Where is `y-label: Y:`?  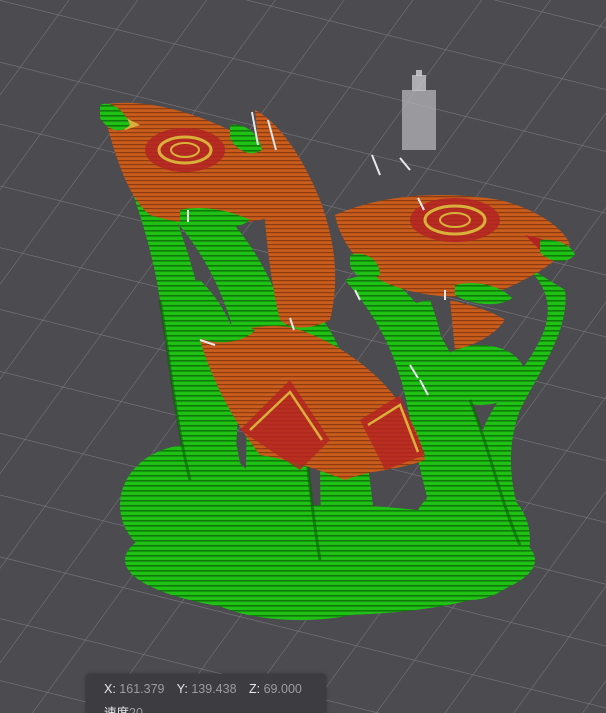
y-label: Y: is located at coordinates (182, 689).